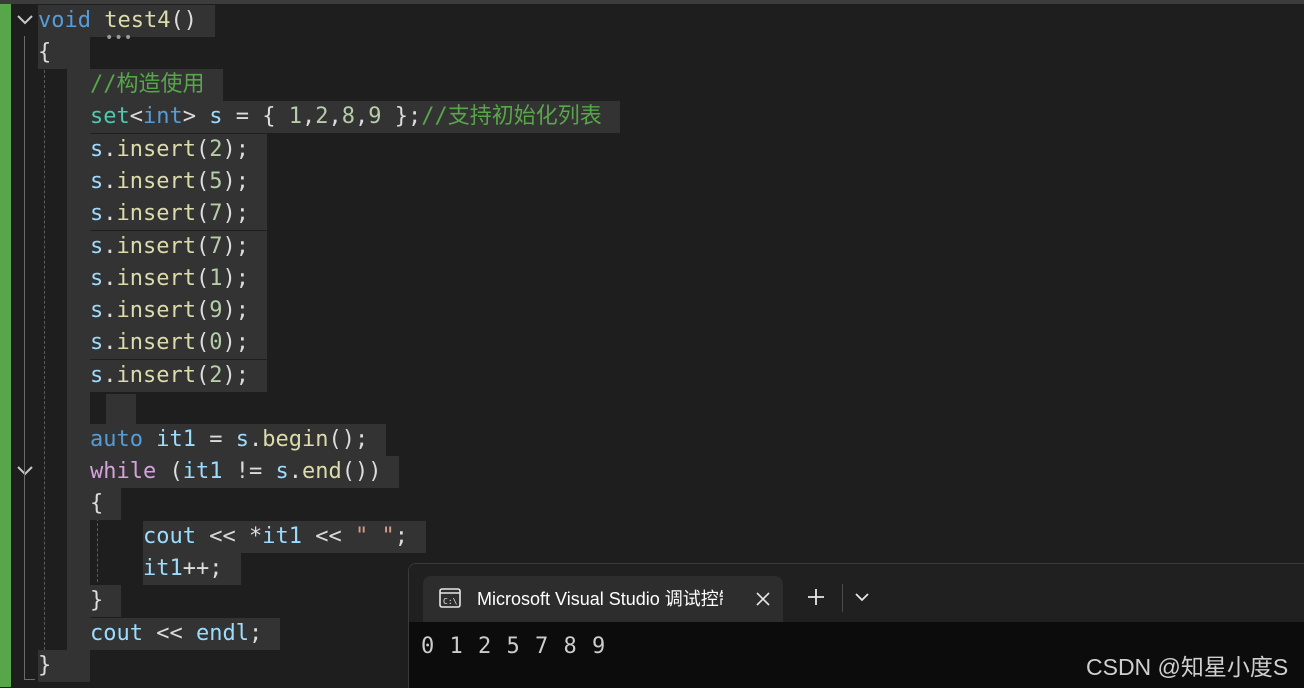 Image resolution: width=1304 pixels, height=688 pixels. What do you see at coordinates (136, 116) in the screenshot?
I see `code-token: <` at bounding box center [136, 116].